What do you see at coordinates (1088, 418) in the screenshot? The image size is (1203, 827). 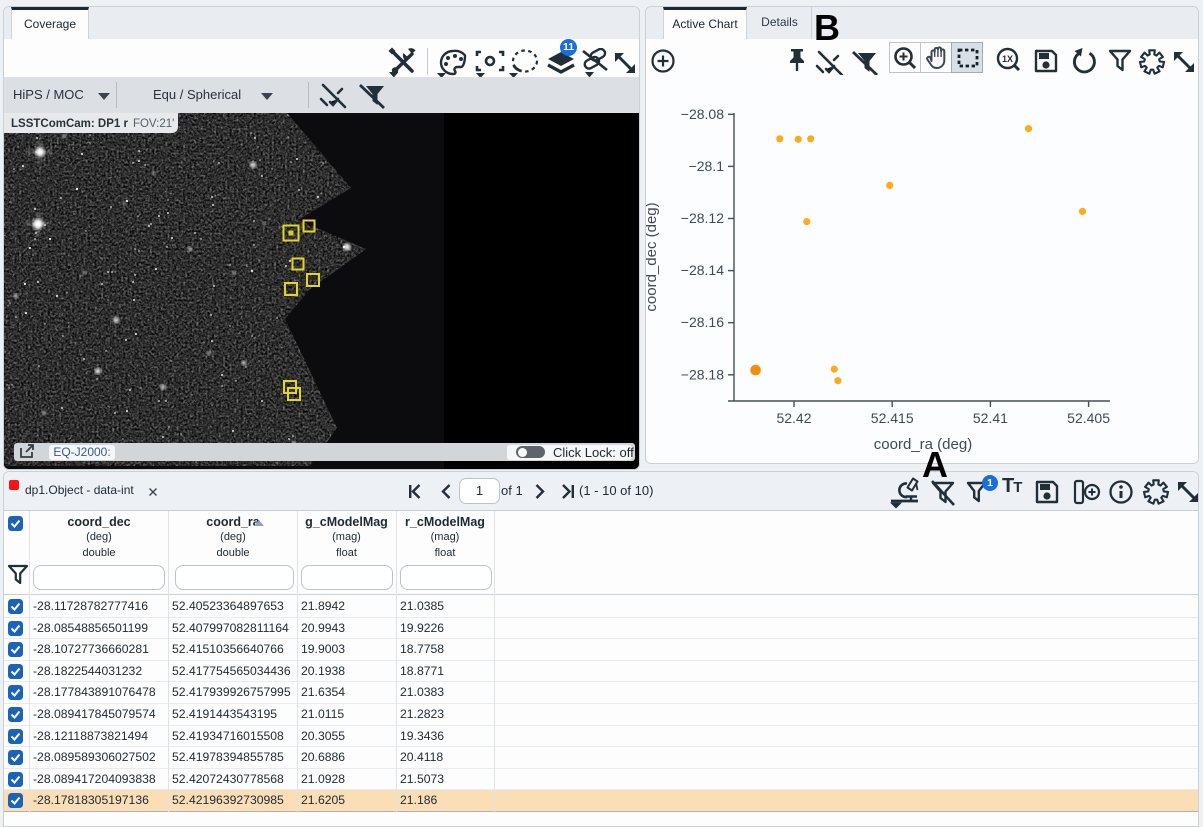 I see `svg-text: 52.405` at bounding box center [1088, 418].